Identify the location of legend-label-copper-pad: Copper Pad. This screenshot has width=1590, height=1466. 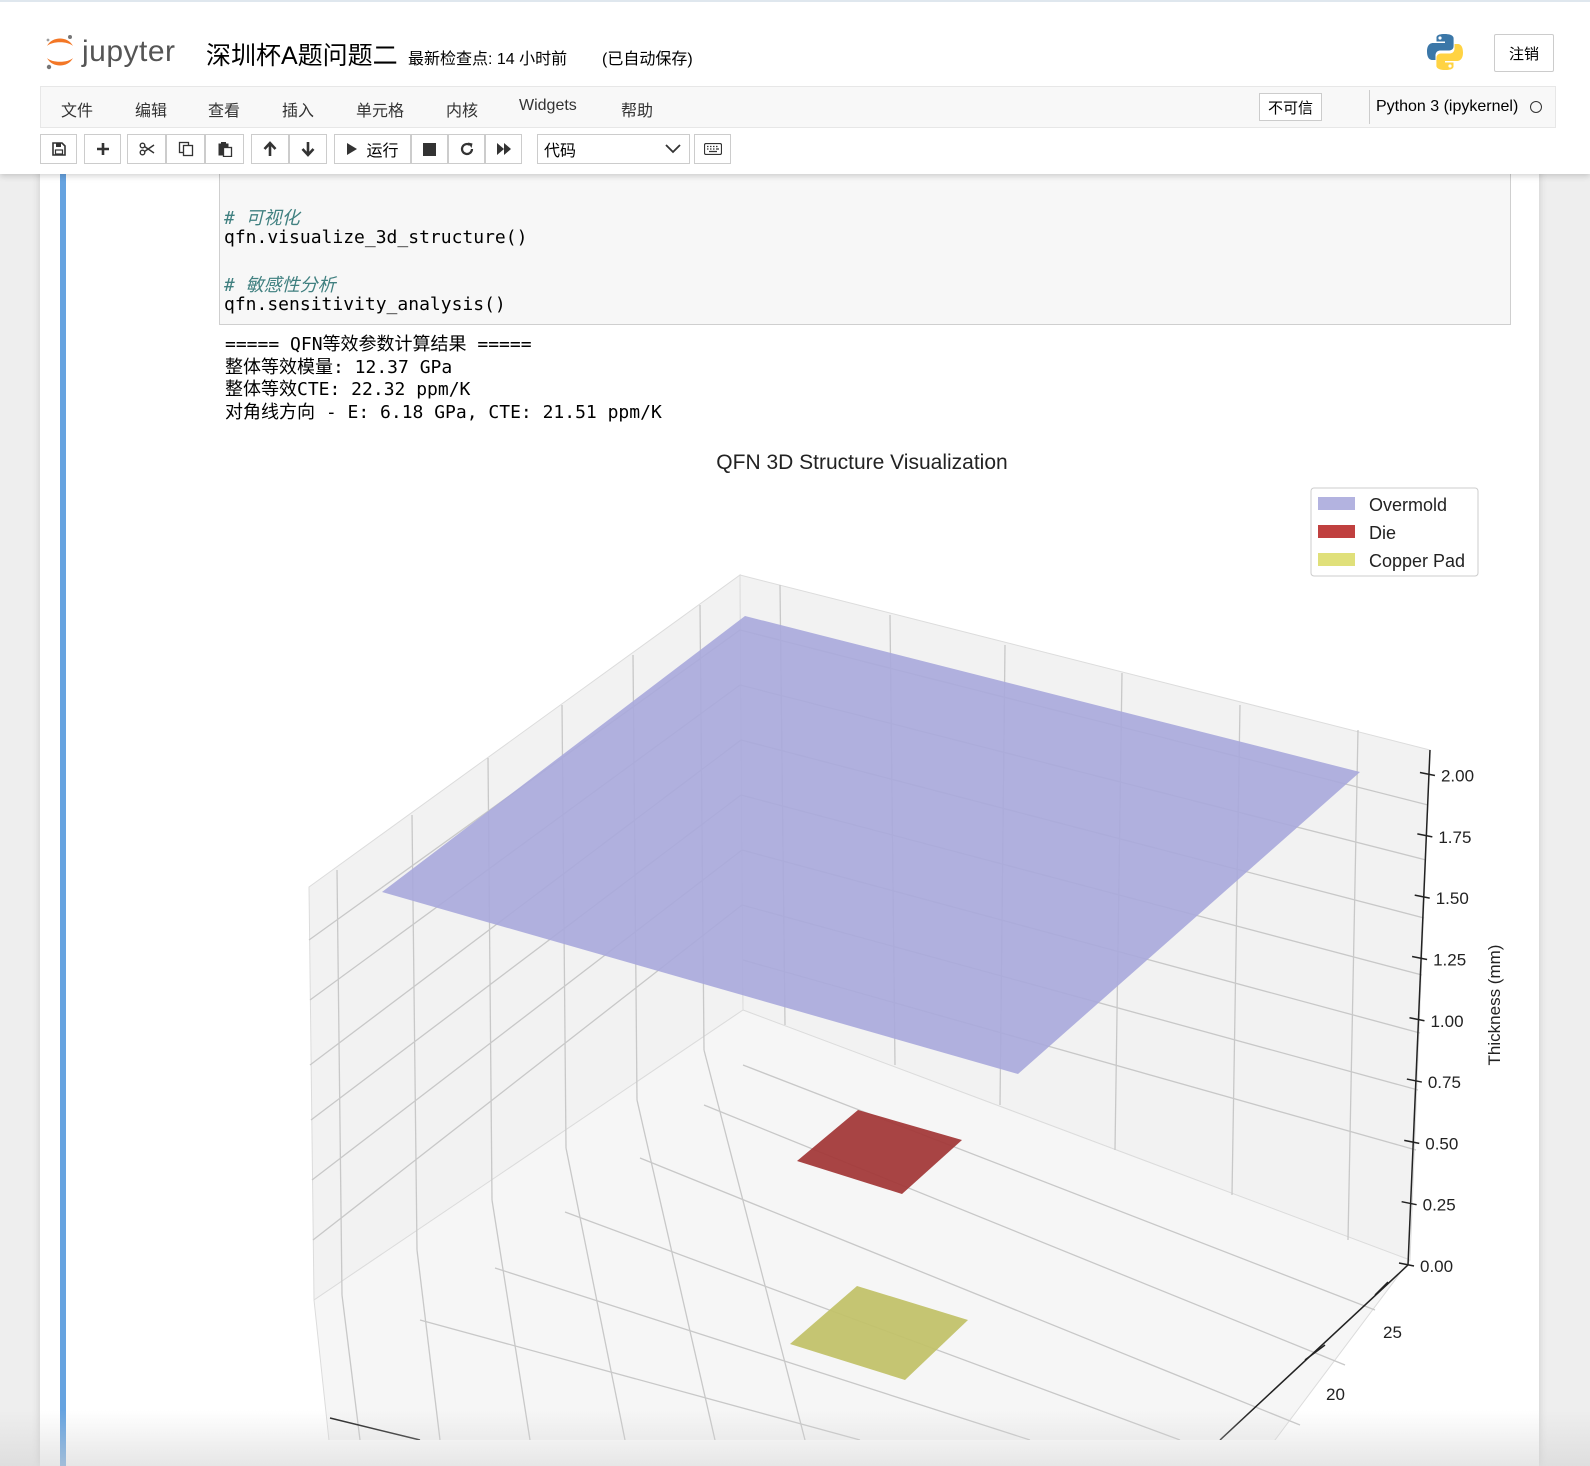
(1417, 561).